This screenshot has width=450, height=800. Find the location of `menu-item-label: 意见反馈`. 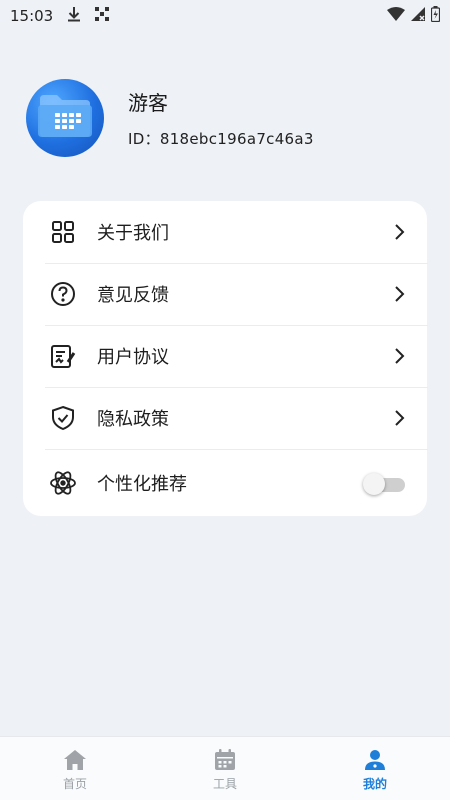

menu-item-label: 意见反馈 is located at coordinates (133, 295).